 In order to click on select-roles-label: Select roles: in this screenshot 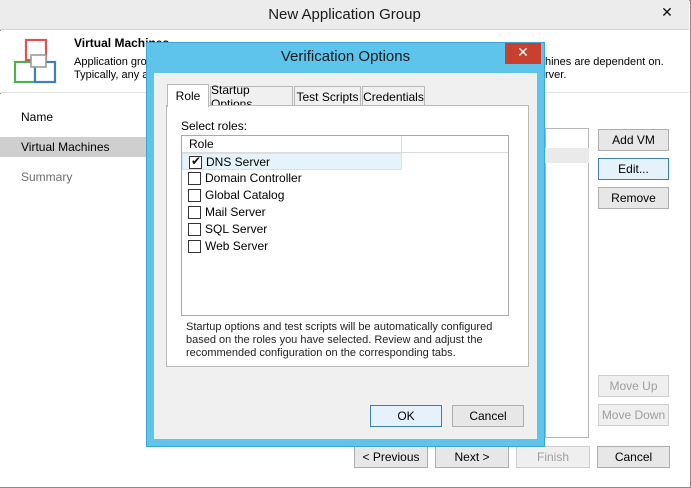, I will do `click(214, 126)`.